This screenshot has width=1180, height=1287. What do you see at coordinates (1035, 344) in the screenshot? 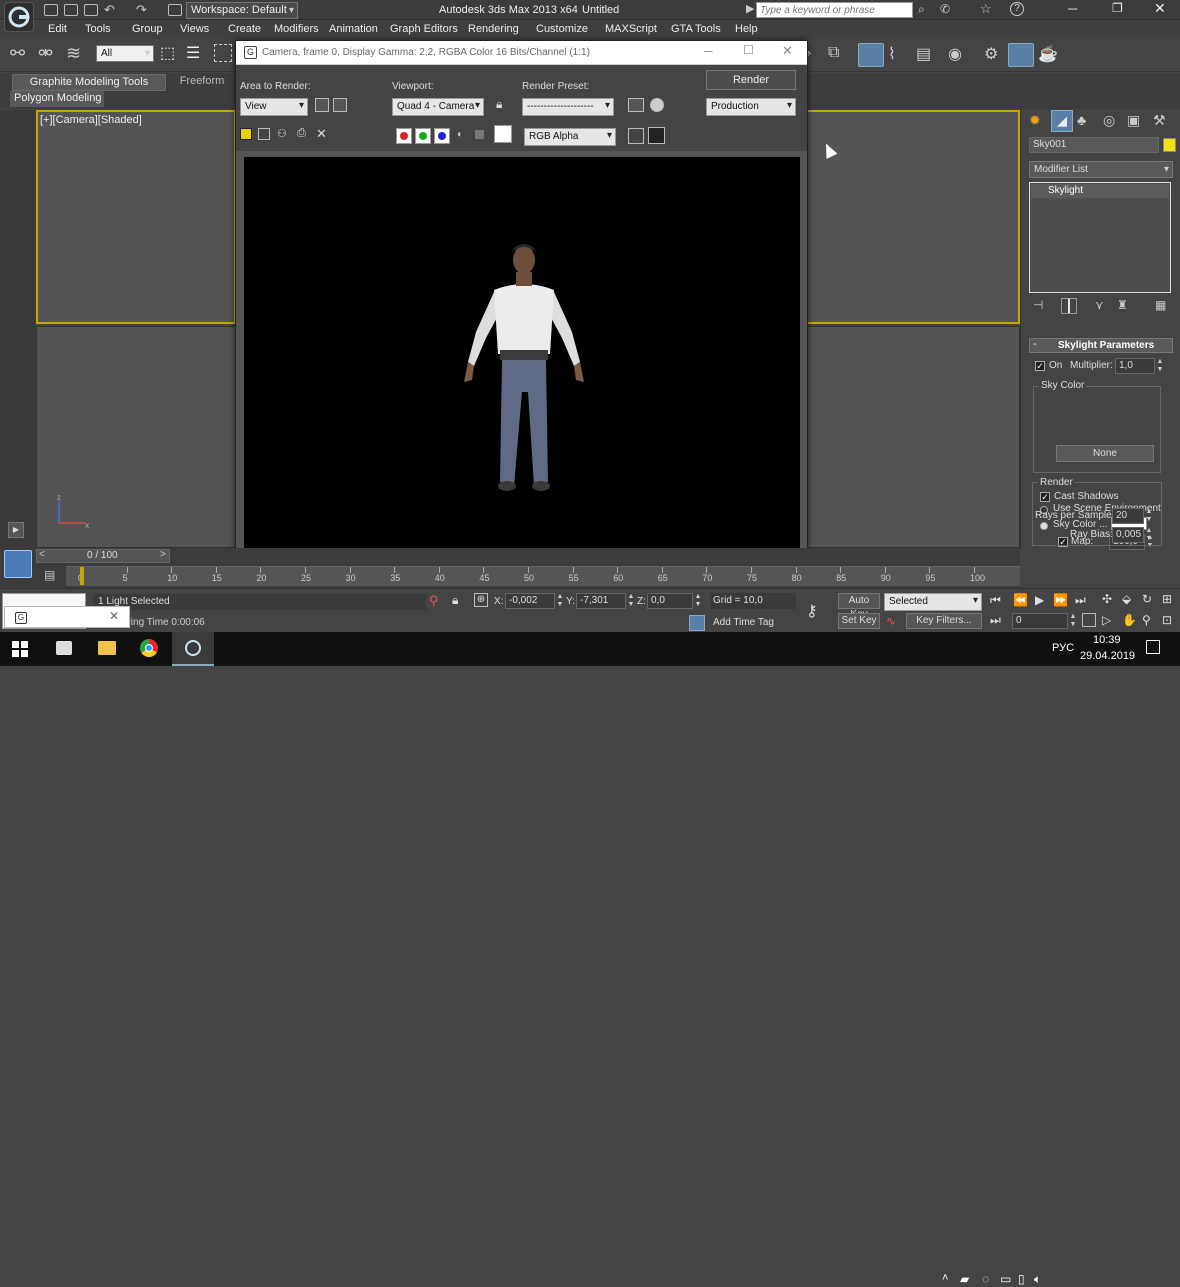
I see `rollout-collapse-icon: -` at bounding box center [1035, 344].